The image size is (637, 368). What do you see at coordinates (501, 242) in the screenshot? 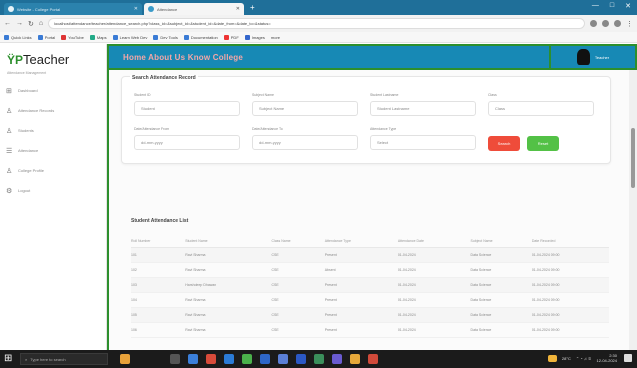
I see `column-header: Subject Name` at bounding box center [501, 242].